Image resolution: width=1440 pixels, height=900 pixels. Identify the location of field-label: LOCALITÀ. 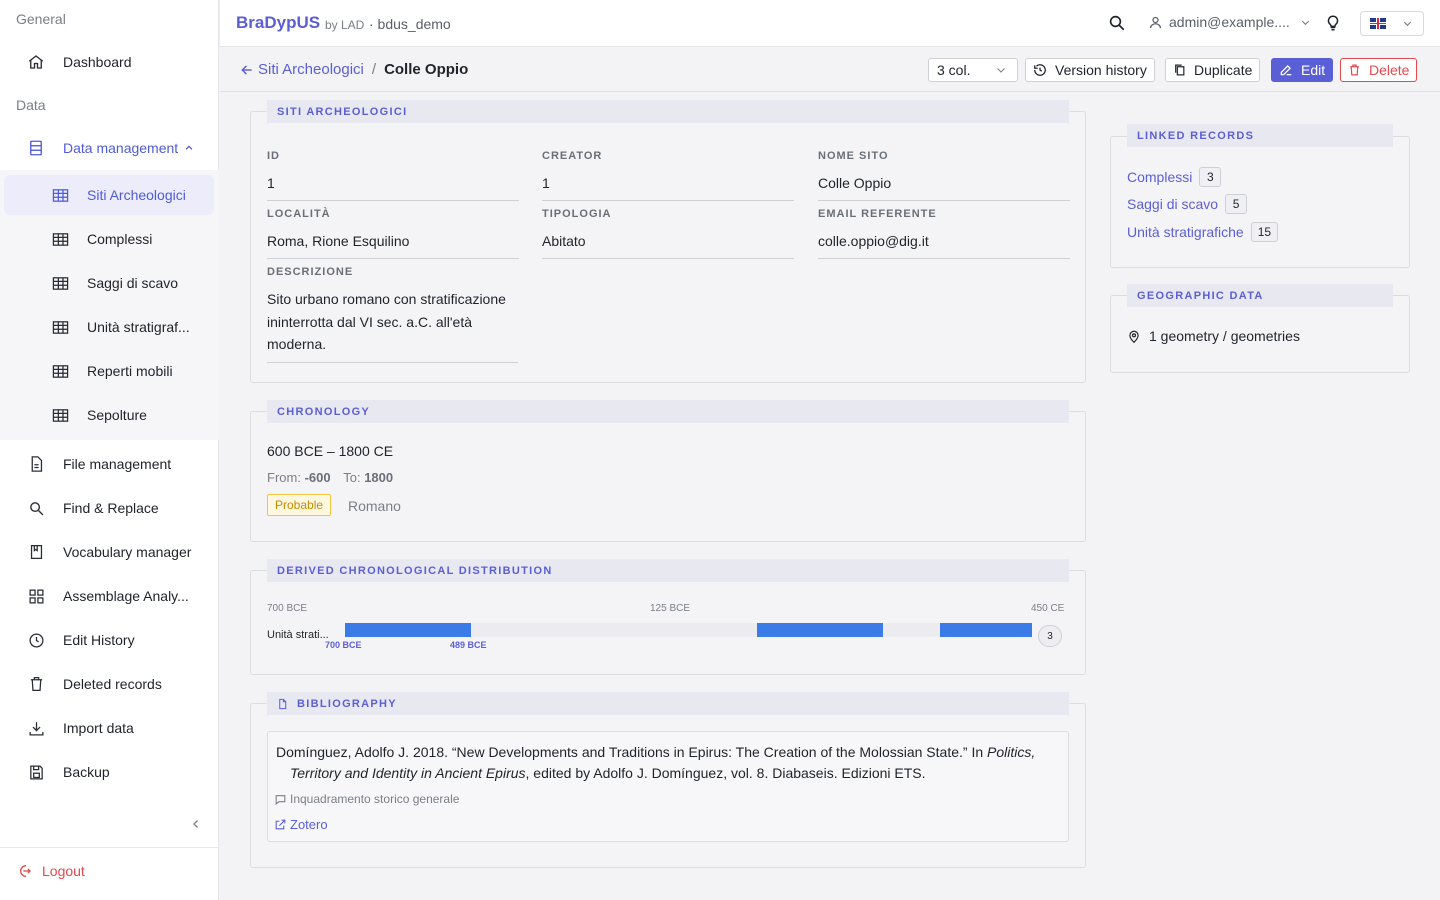
(299, 214).